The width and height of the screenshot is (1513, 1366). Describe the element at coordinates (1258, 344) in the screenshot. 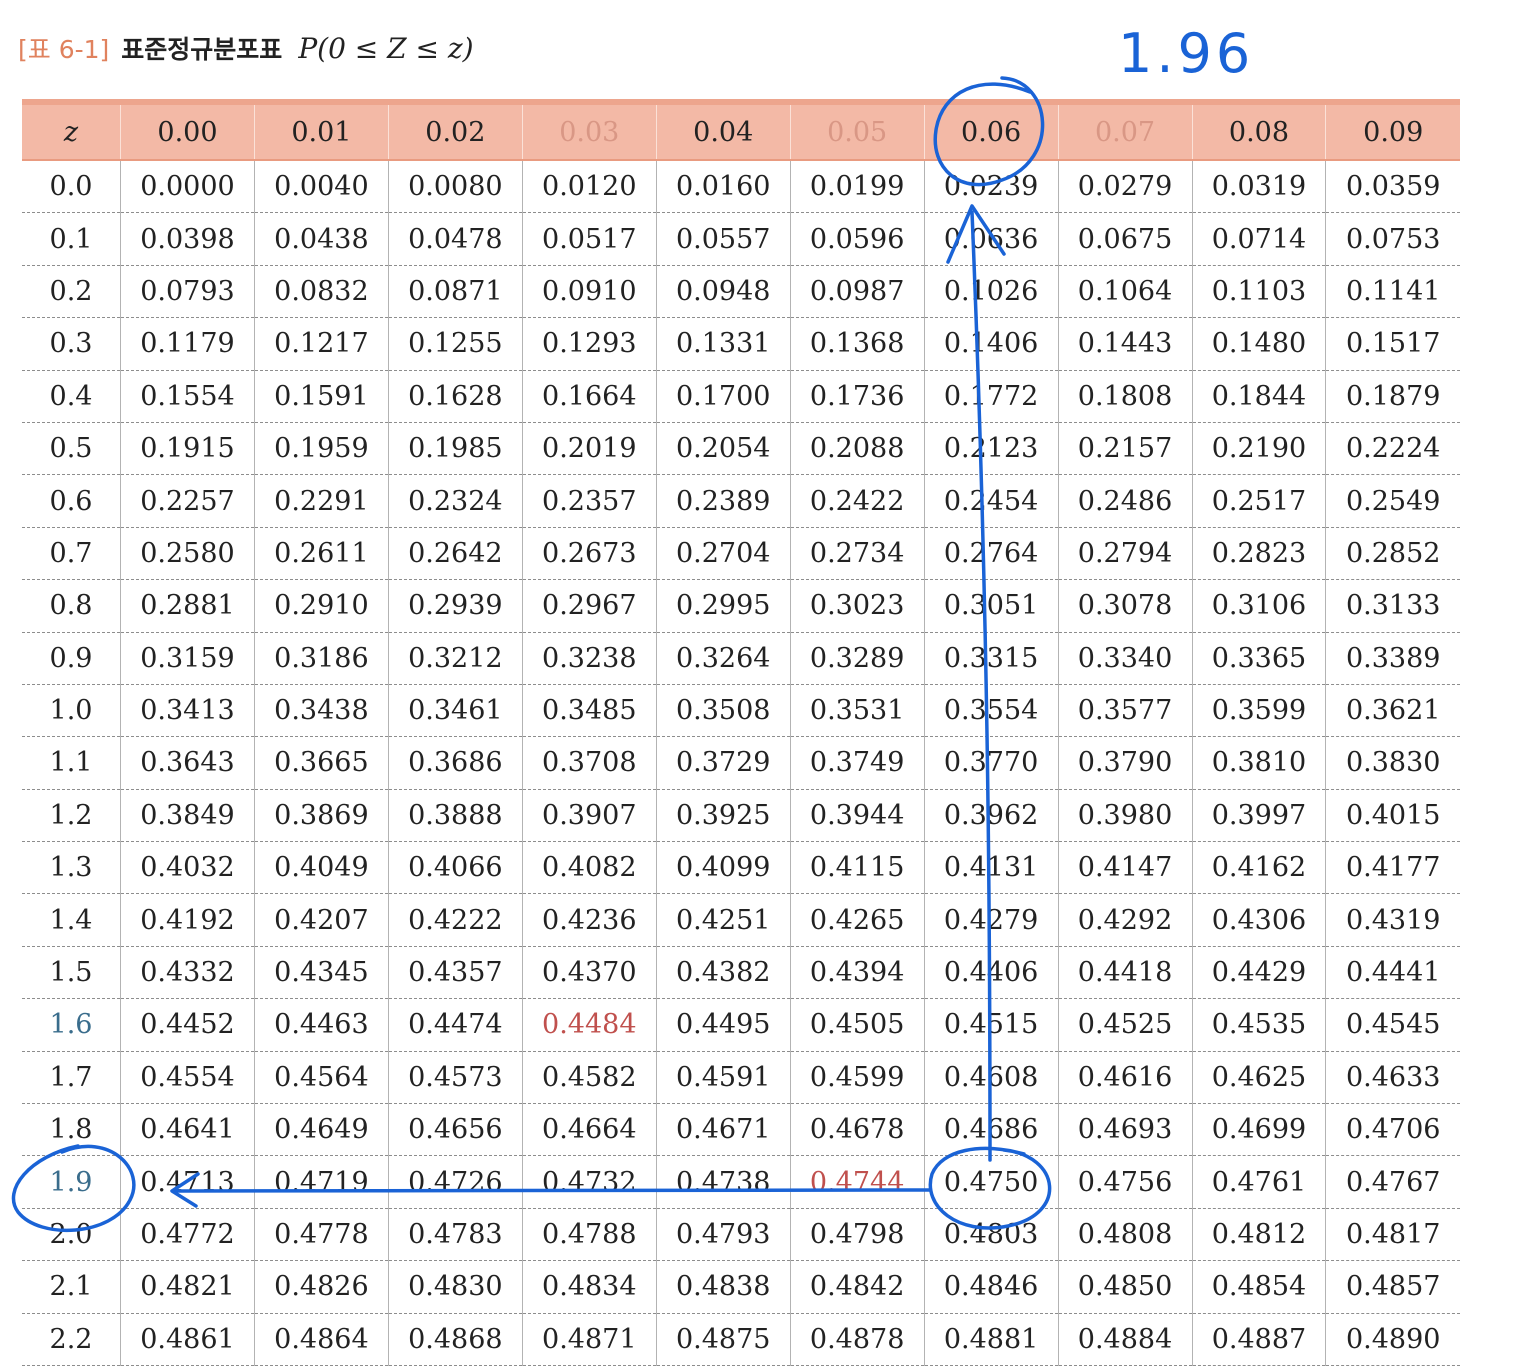

I see `table-cell: 0.1480` at that location.